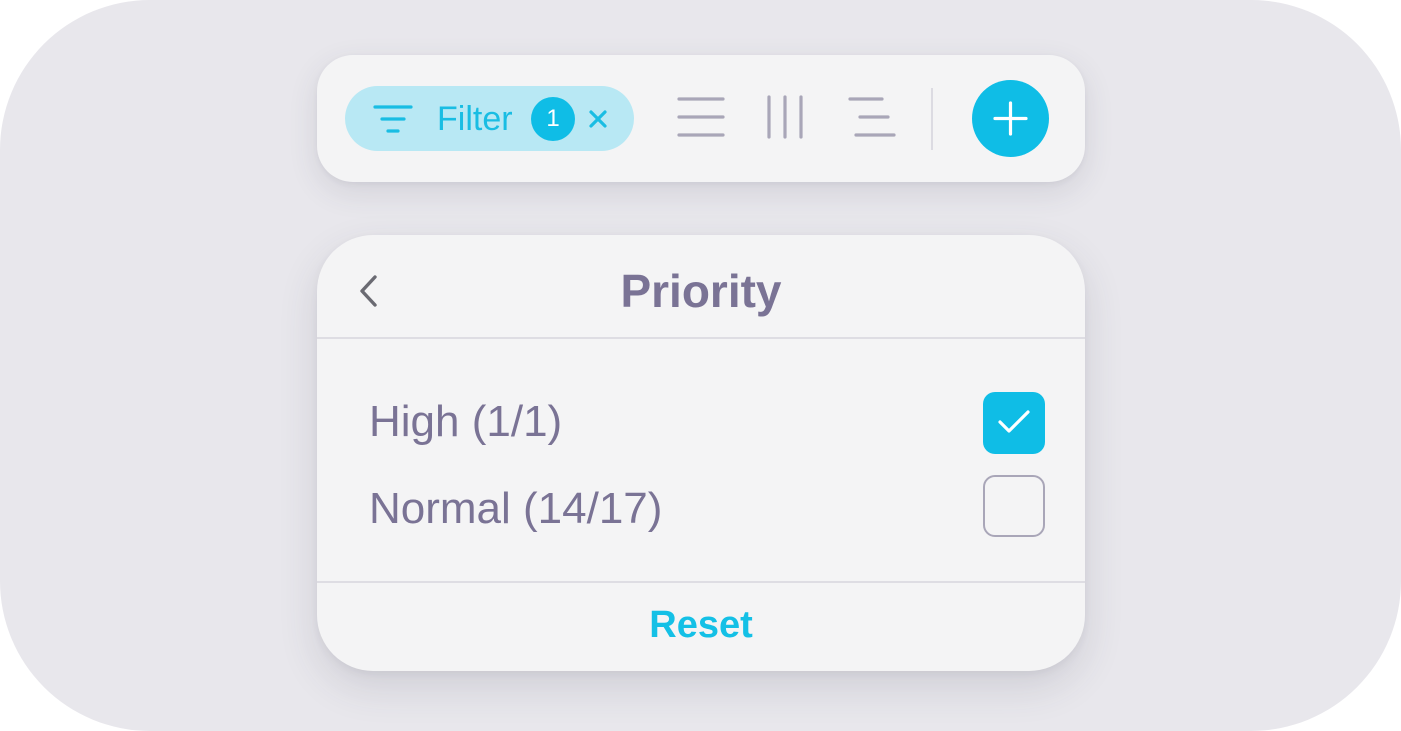  I want to click on checkmark-icon, so click(1014, 421).